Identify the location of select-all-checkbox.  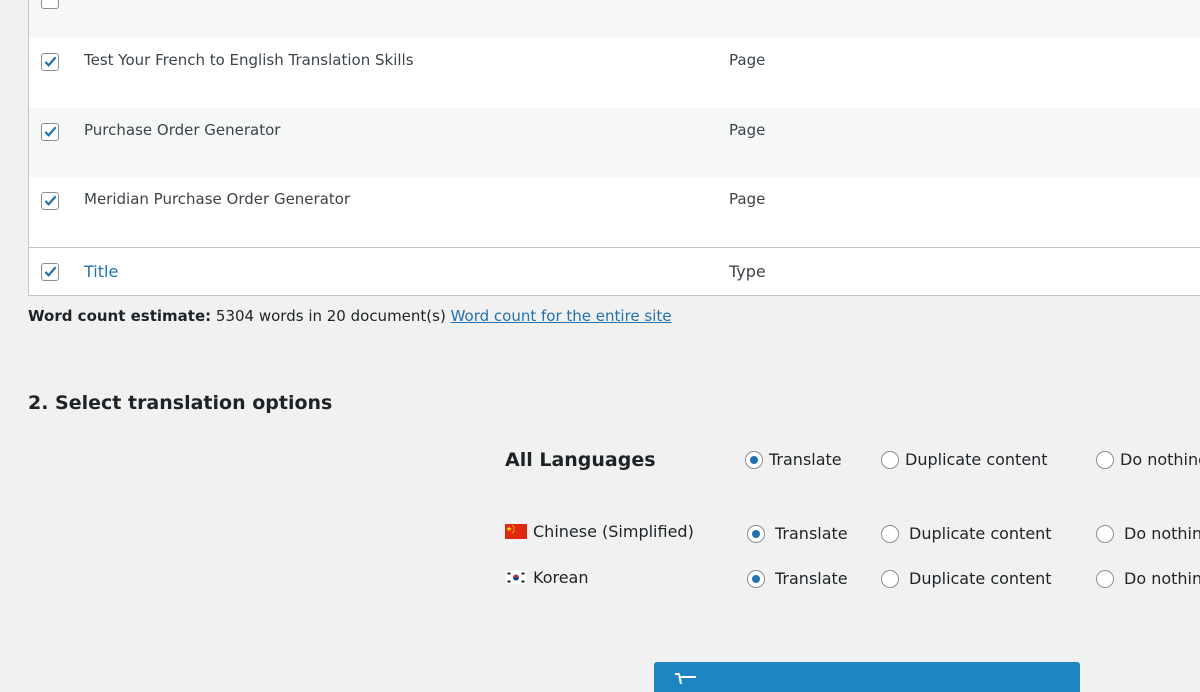
(50, 272).